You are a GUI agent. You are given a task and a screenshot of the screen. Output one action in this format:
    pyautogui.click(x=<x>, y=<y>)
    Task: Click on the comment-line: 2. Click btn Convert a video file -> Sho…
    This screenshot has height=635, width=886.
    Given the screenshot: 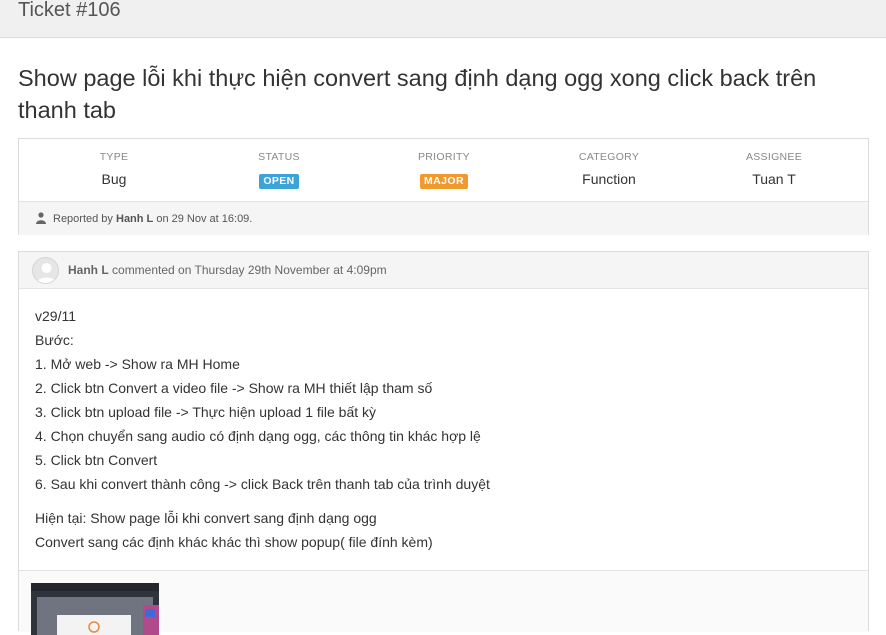 What is the action you would take?
    pyautogui.click(x=234, y=388)
    